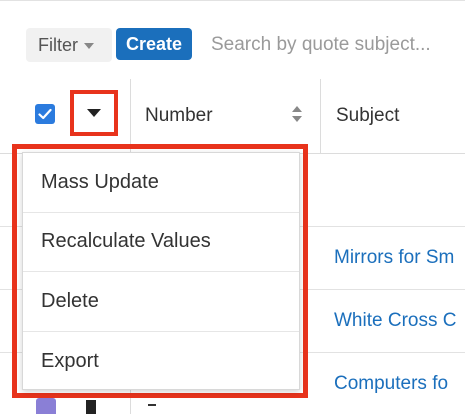 The image size is (465, 414). I want to click on menu-item-label: Mass Update, so click(100, 182).